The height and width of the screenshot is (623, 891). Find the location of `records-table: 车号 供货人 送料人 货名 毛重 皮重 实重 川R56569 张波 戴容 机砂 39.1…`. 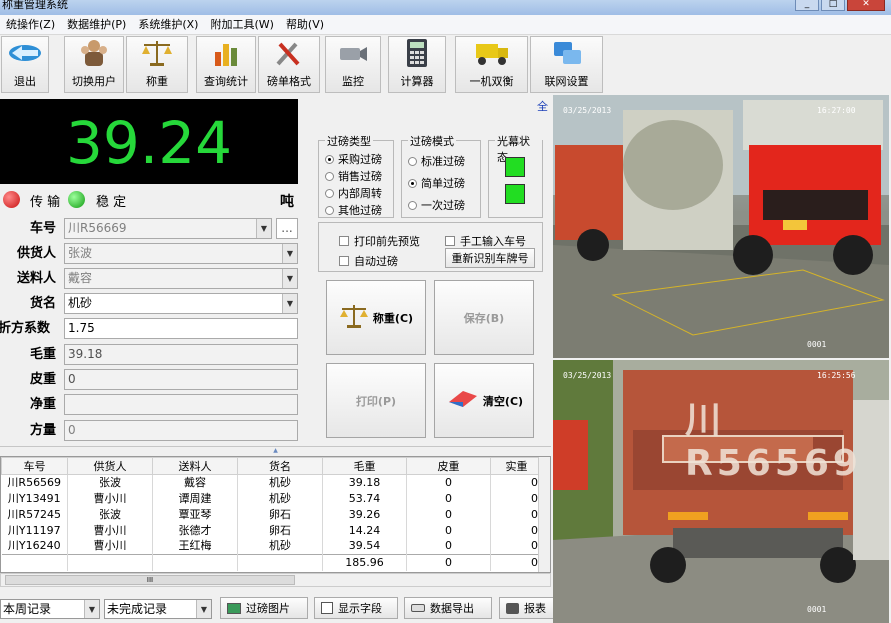

records-table: 车号 供货人 送料人 货名 毛重 皮重 实重 川R56569 张波 戴容 机砂 39.1… is located at coordinates (275, 514).